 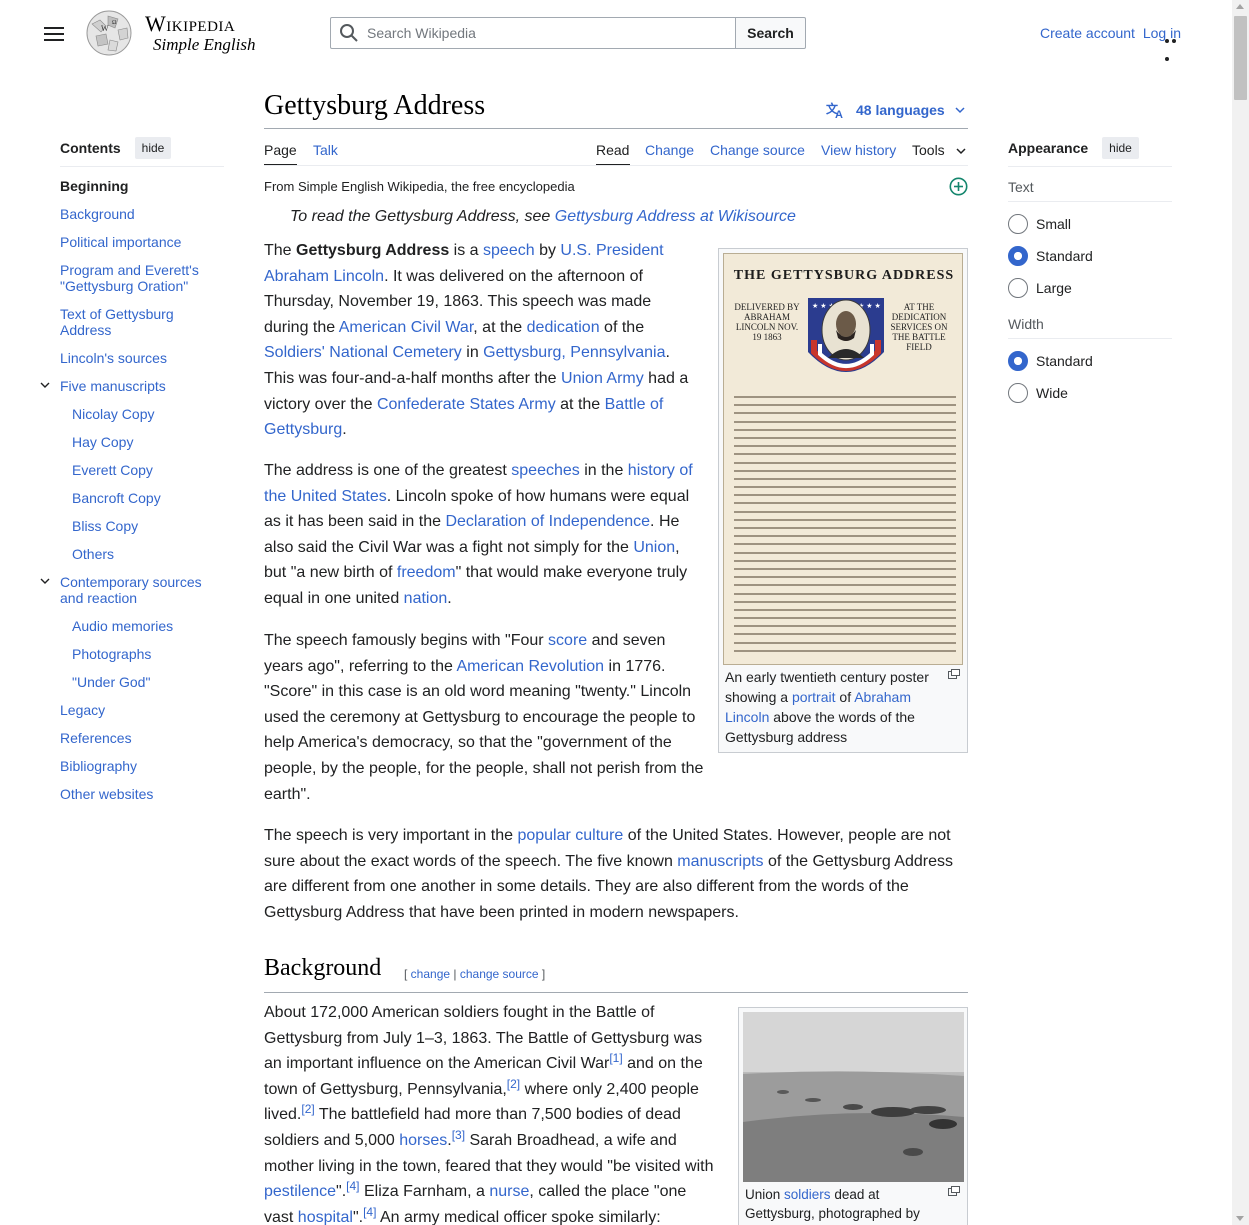 What do you see at coordinates (1087, 33) in the screenshot?
I see `create-account-link: Create account` at bounding box center [1087, 33].